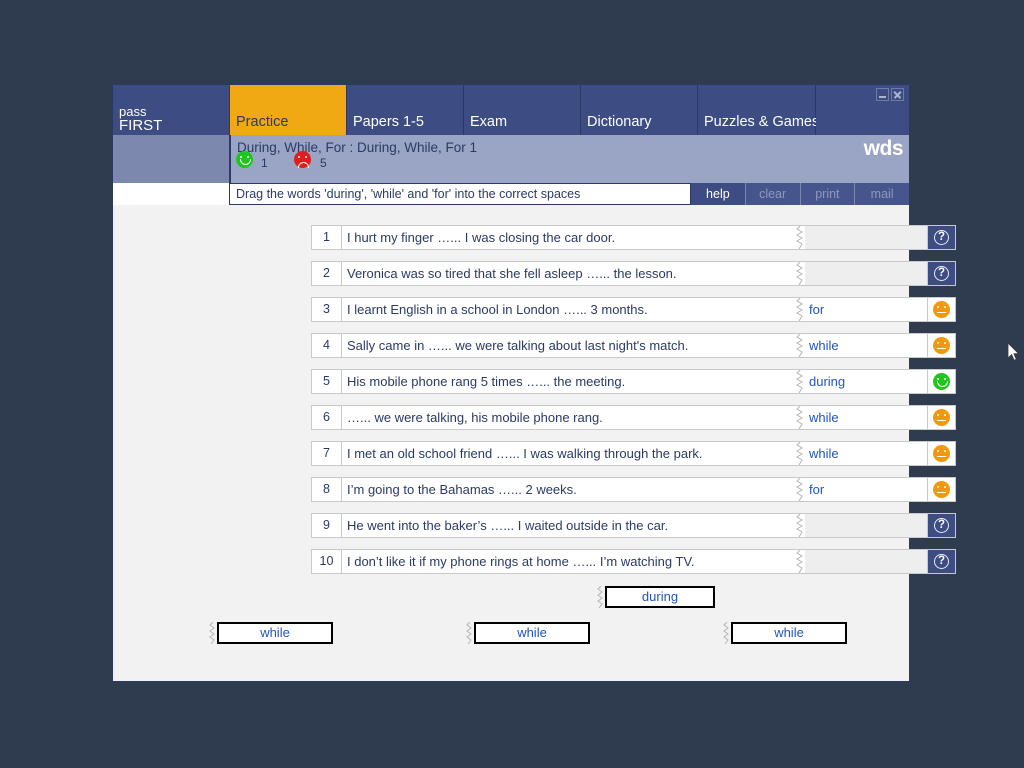 This screenshot has height=768, width=1024. What do you see at coordinates (569, 159) in the screenshot?
I see `exercise-title-area: During, While, For` at bounding box center [569, 159].